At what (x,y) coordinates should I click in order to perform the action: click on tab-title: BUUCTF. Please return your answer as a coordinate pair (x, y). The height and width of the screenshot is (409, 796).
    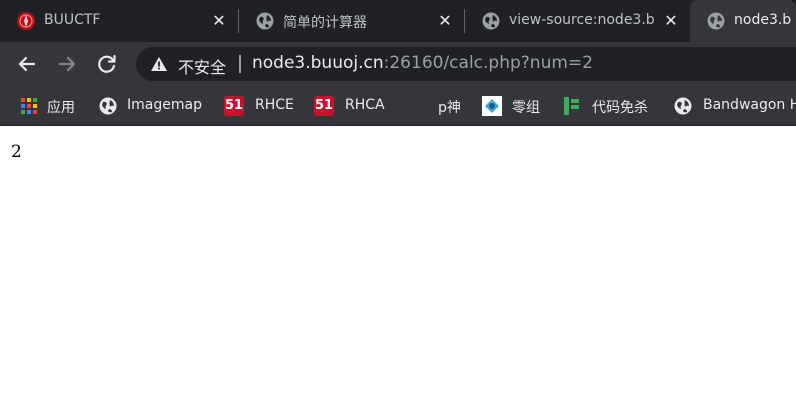
    Looking at the image, I should click on (72, 20).